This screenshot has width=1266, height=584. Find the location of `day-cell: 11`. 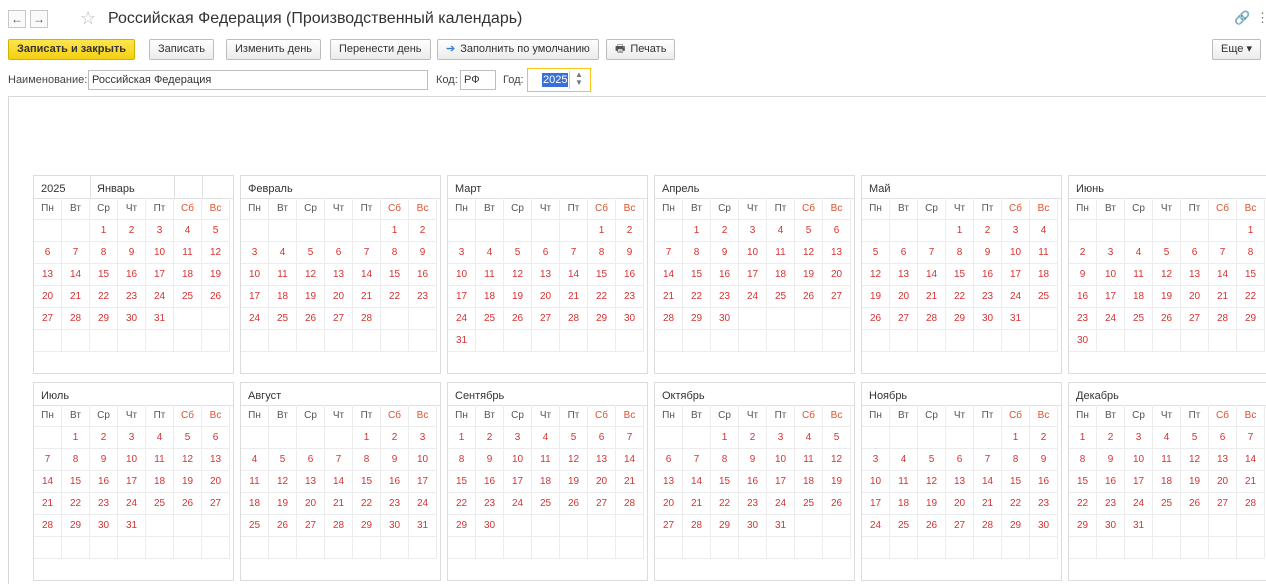

day-cell: 11 is located at coordinates (546, 460).